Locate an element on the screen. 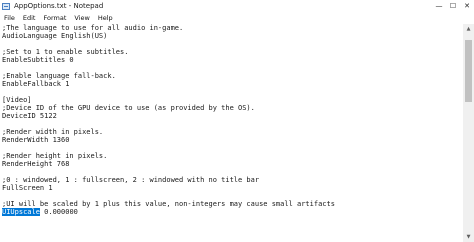 The width and height of the screenshot is (474, 242). maximize-button: ☐ is located at coordinates (453, 6).